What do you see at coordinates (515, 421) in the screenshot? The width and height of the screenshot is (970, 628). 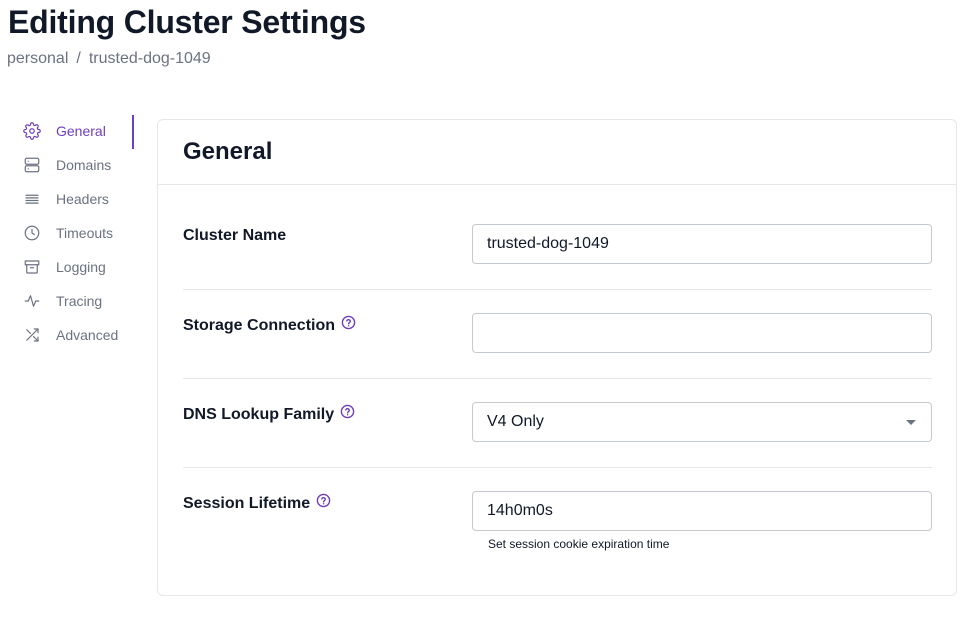 I see `dns-lookup-family-value: V4 Only` at bounding box center [515, 421].